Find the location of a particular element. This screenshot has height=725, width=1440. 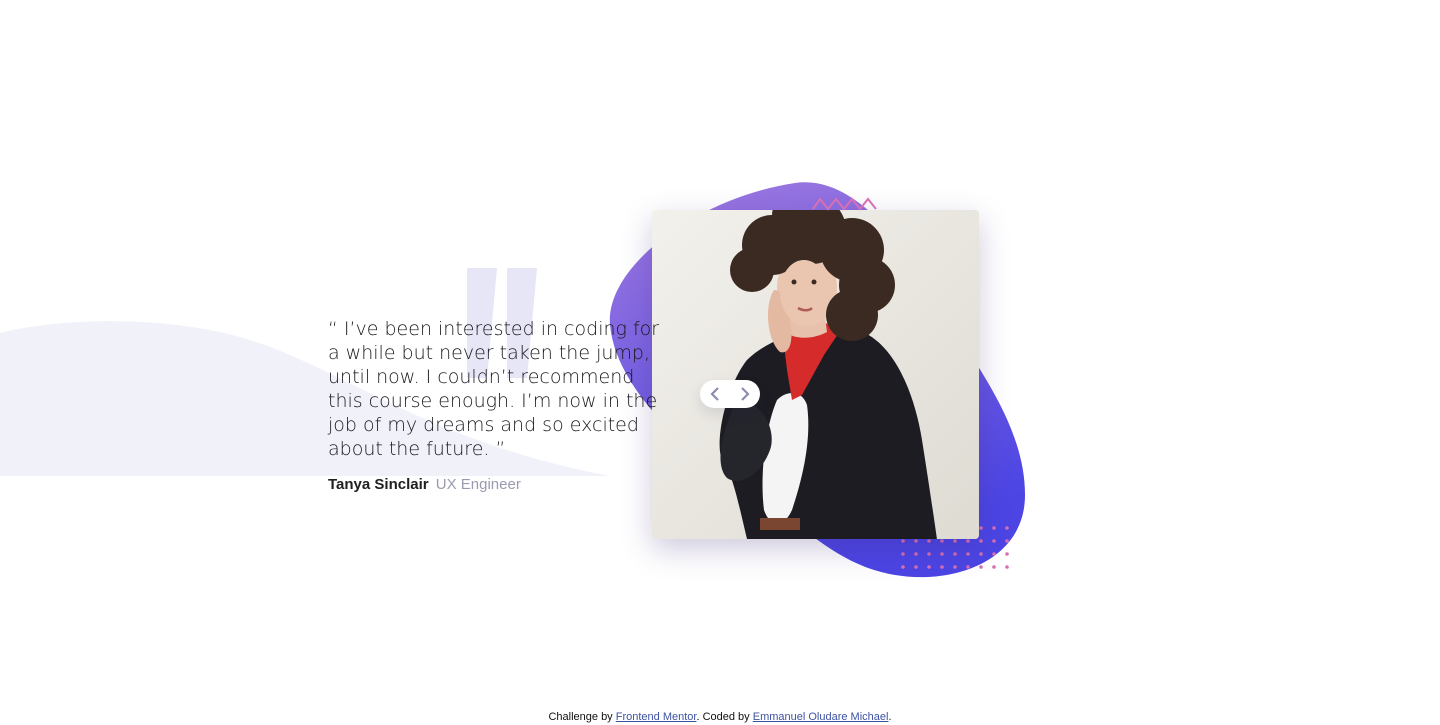

author-name: Tanya Sinclair is located at coordinates (378, 484).